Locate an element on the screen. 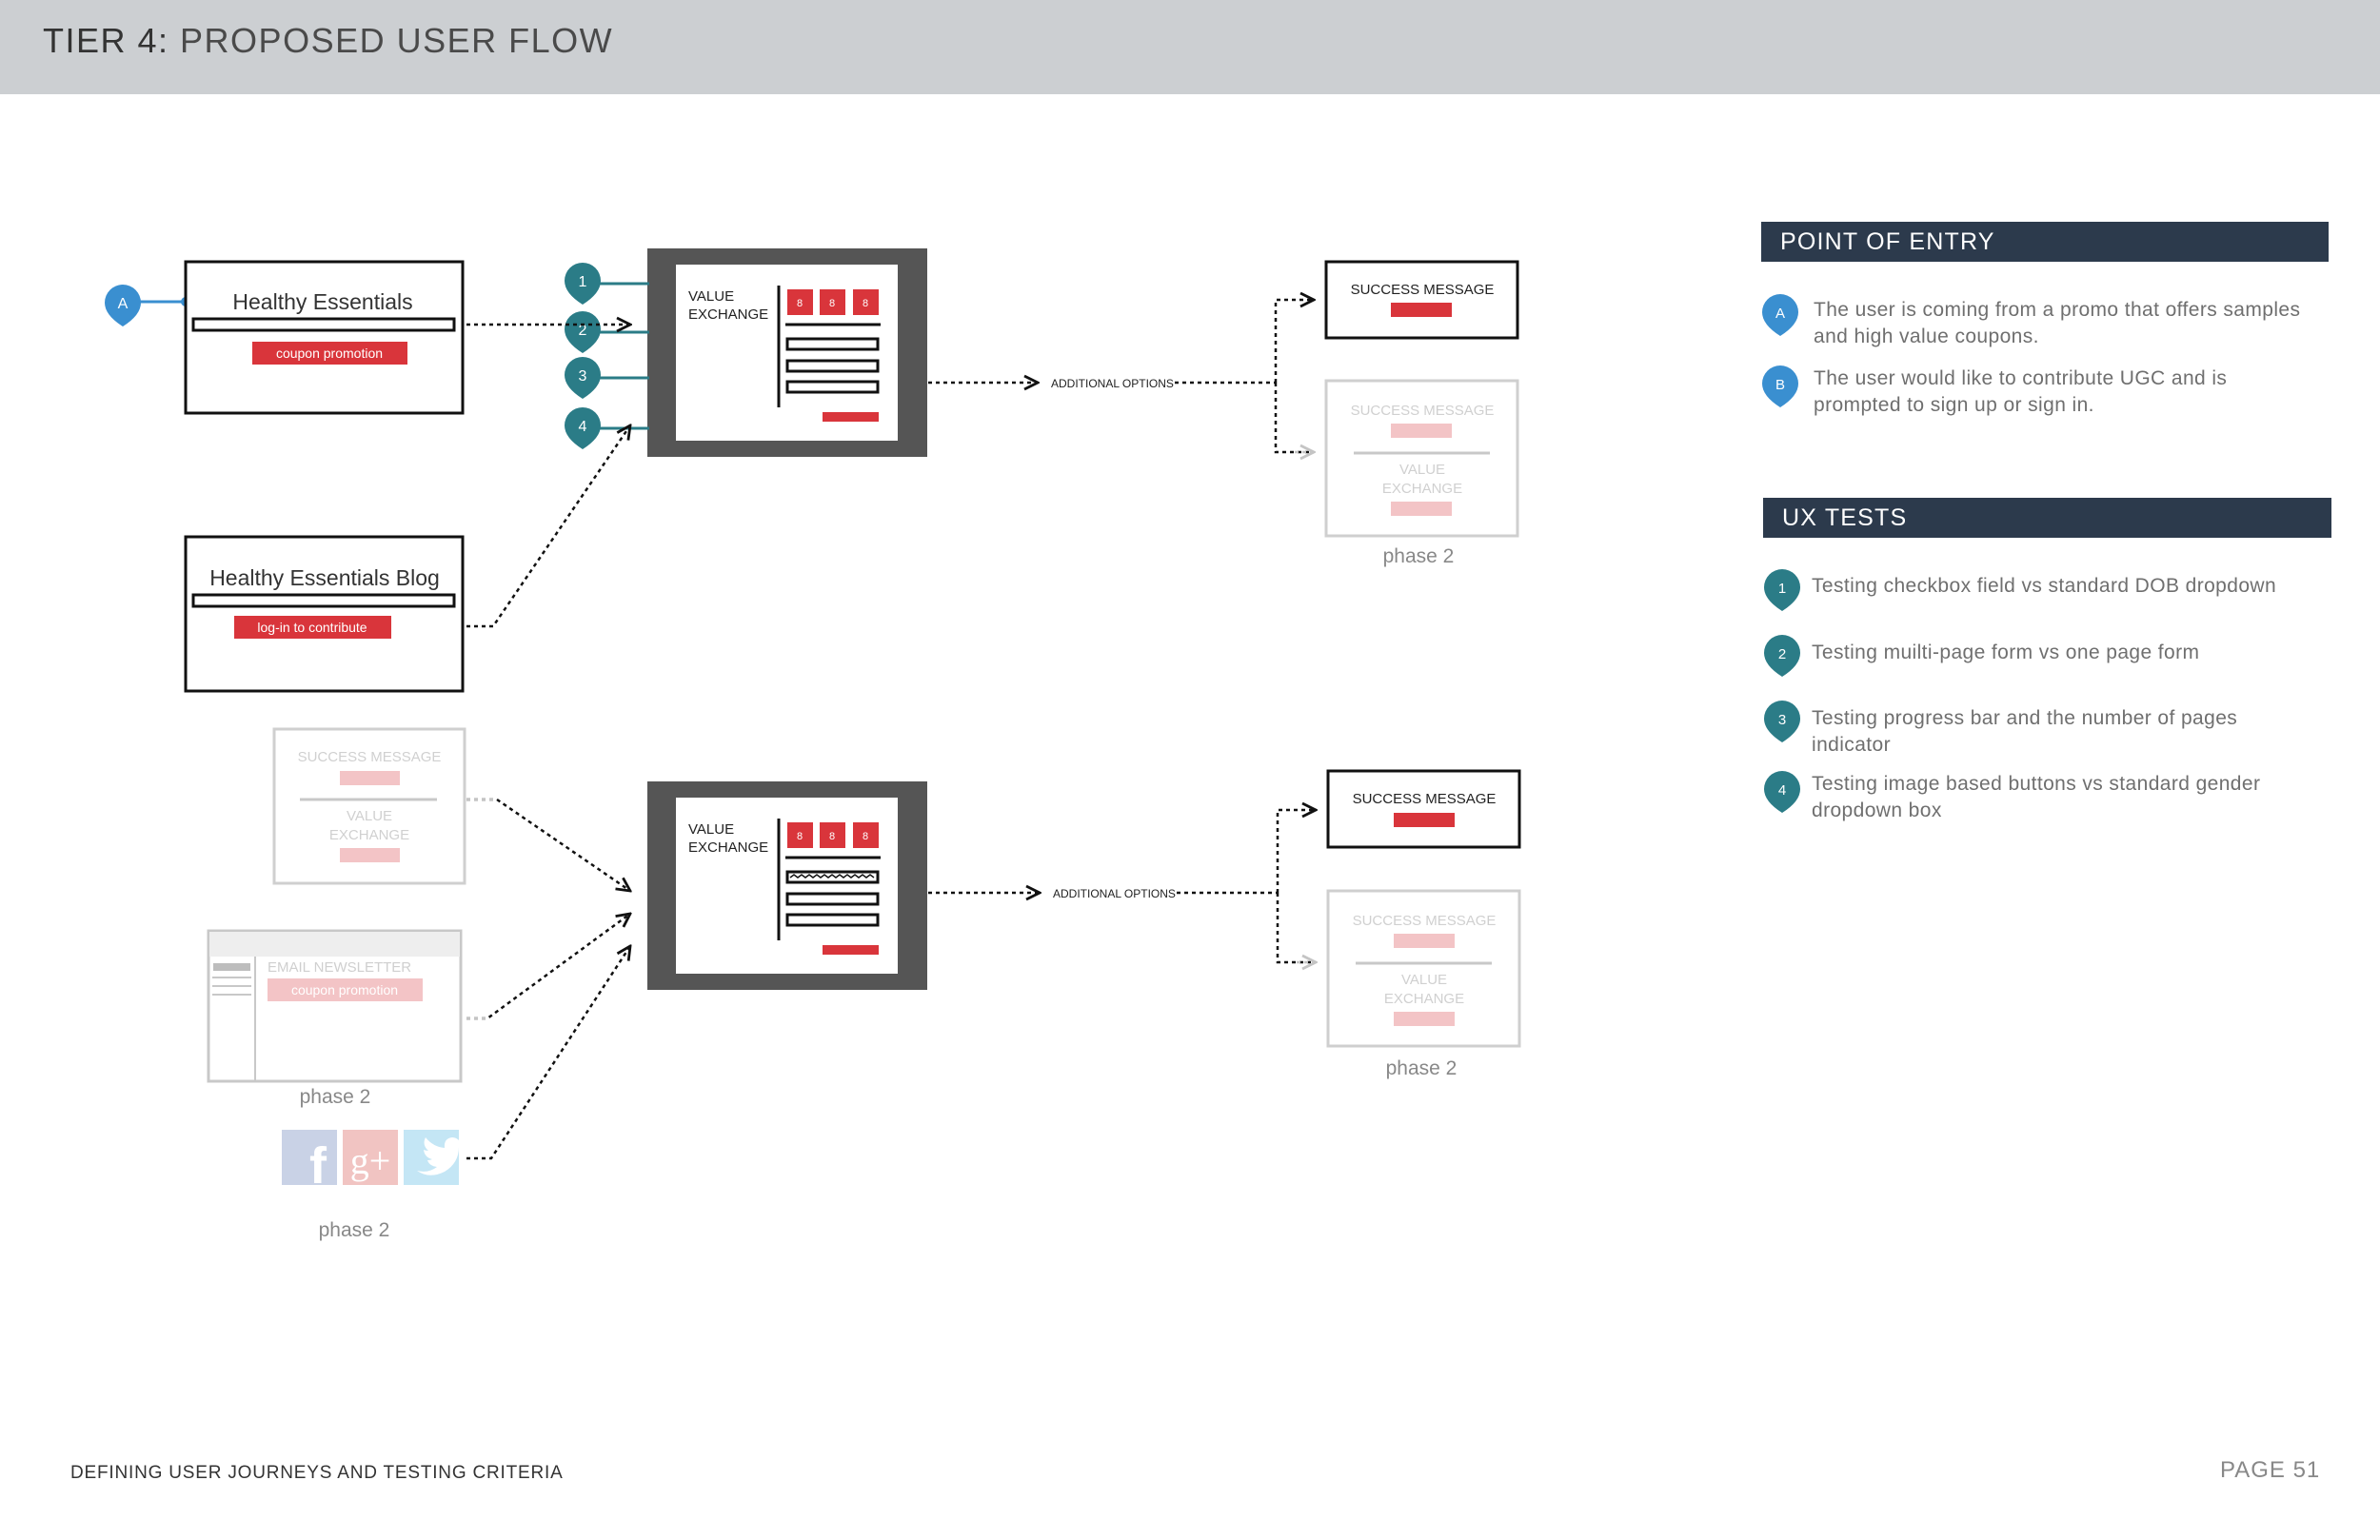 The image size is (2380, 1540). marker-a-icon: A is located at coordinates (123, 305).